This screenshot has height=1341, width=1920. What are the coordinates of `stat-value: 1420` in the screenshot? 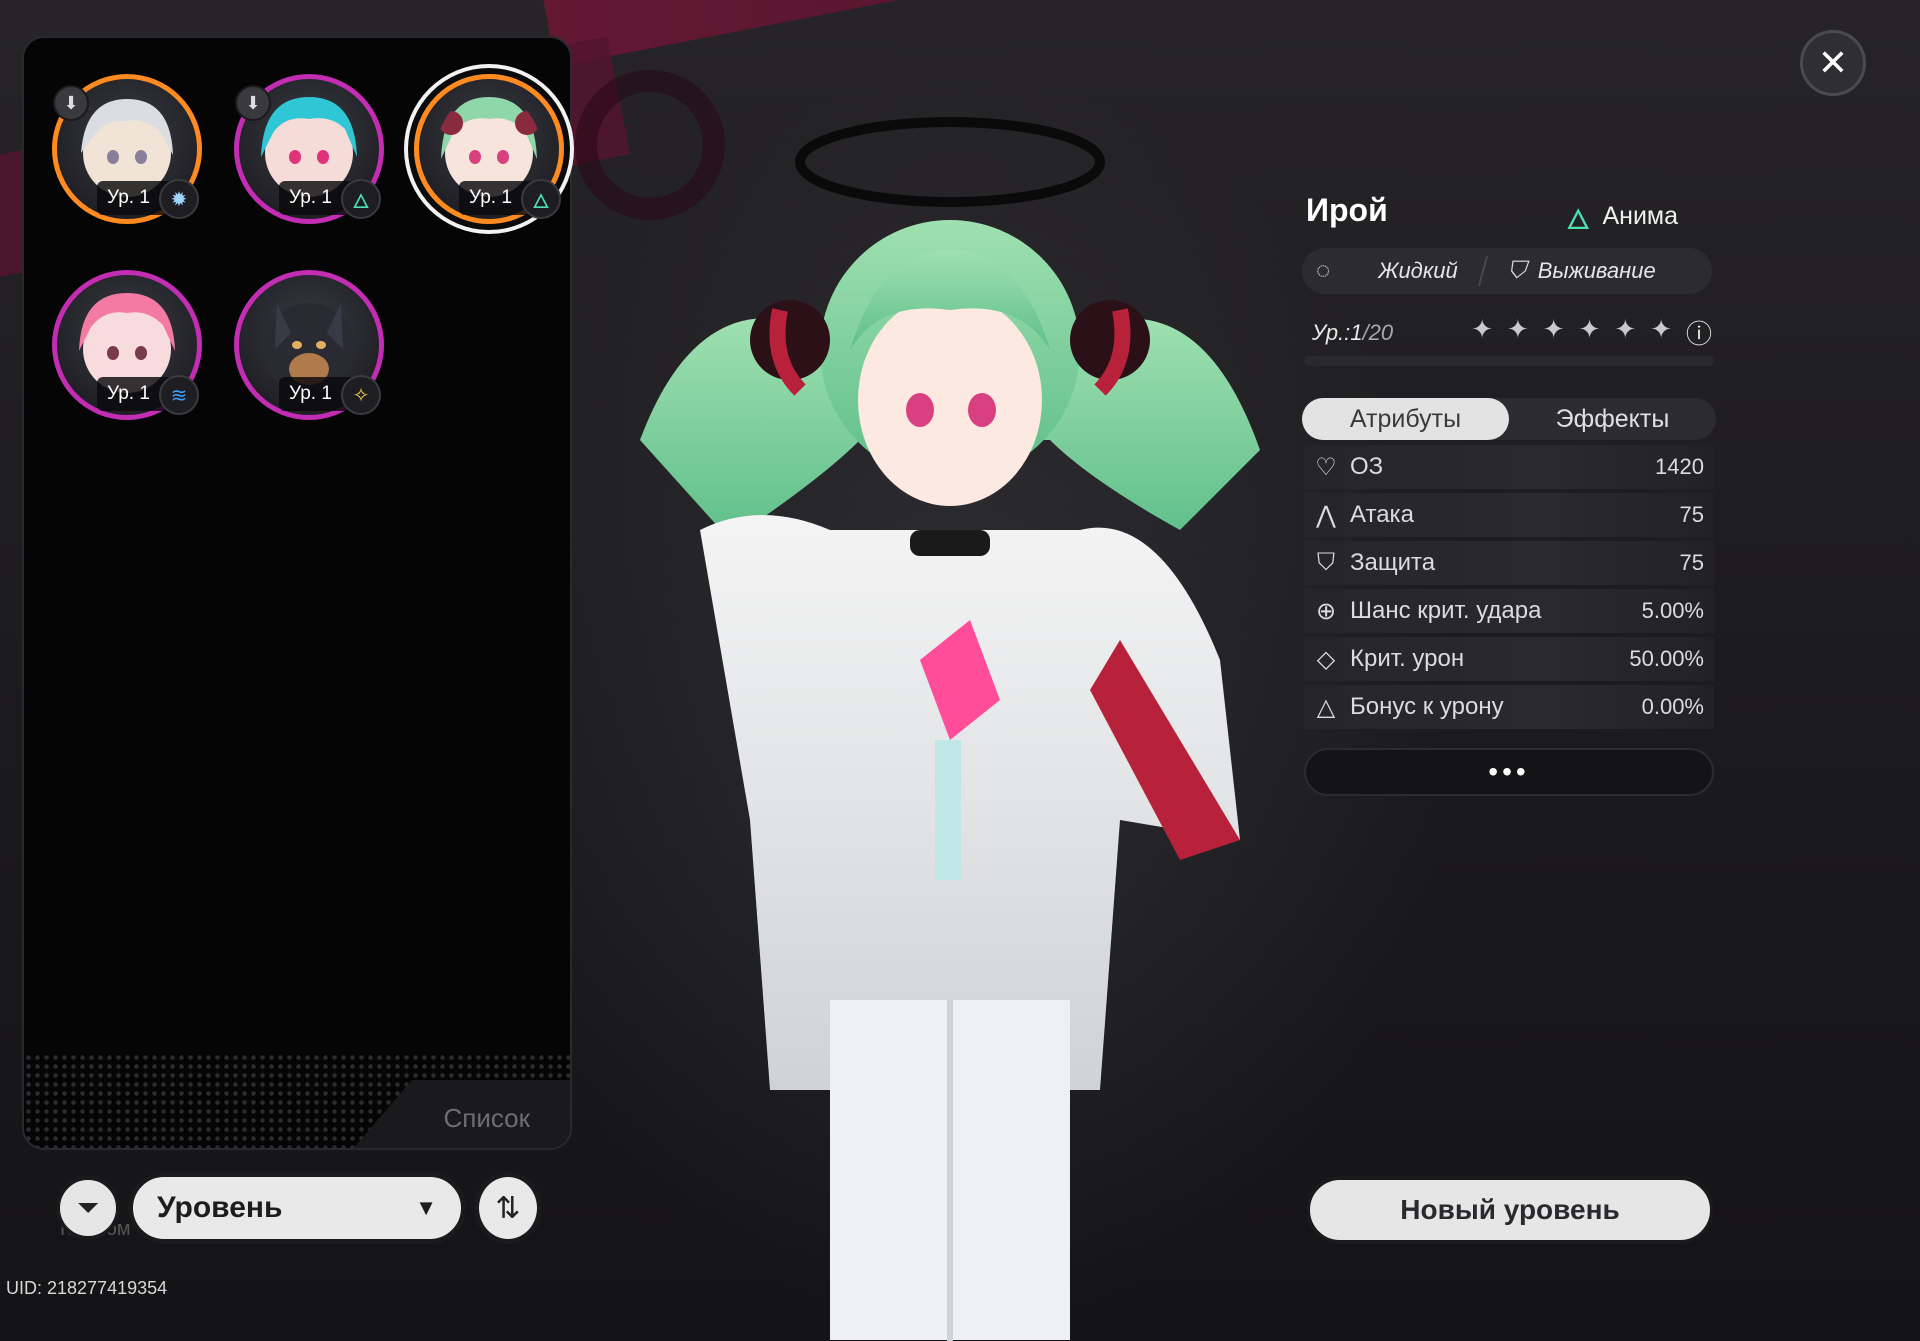 It's located at (1679, 466).